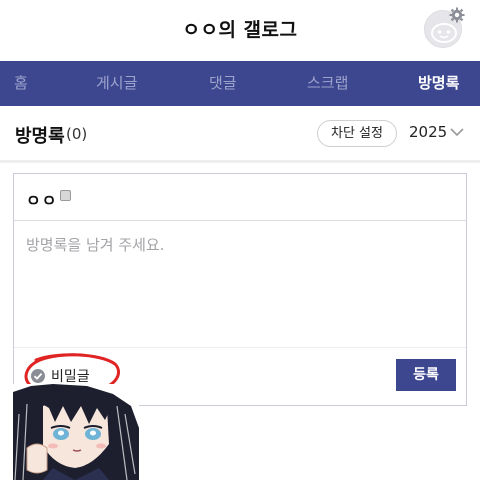 Image resolution: width=480 pixels, height=480 pixels. I want to click on tab-posts: 게시글, so click(116, 83).